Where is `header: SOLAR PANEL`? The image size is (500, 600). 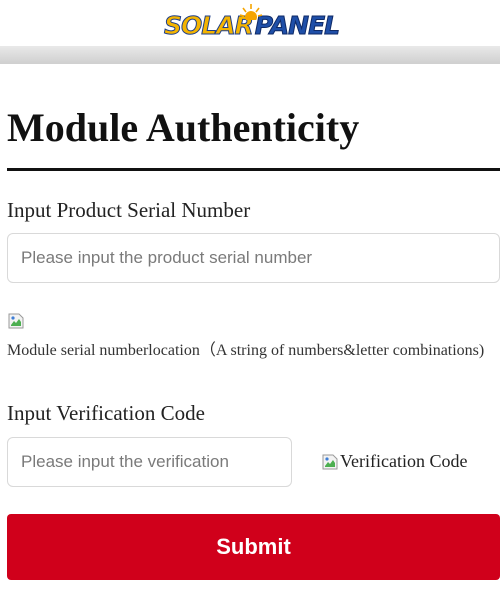 header: SOLAR PANEL is located at coordinates (250, 23).